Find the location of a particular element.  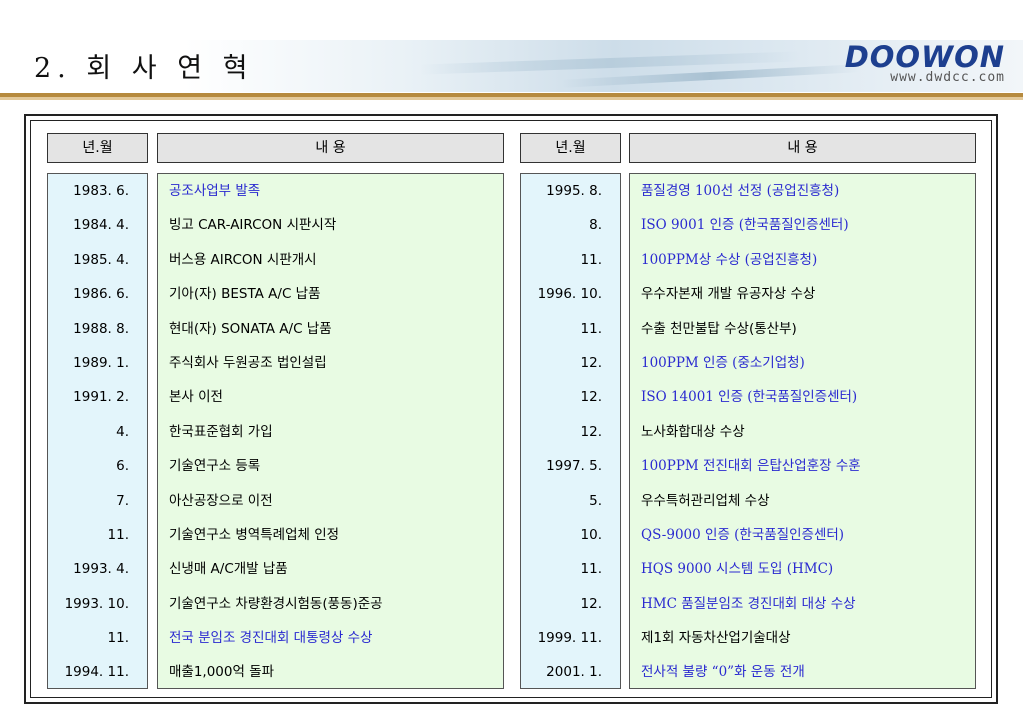

right-date-header: 년.월 is located at coordinates (570, 148).